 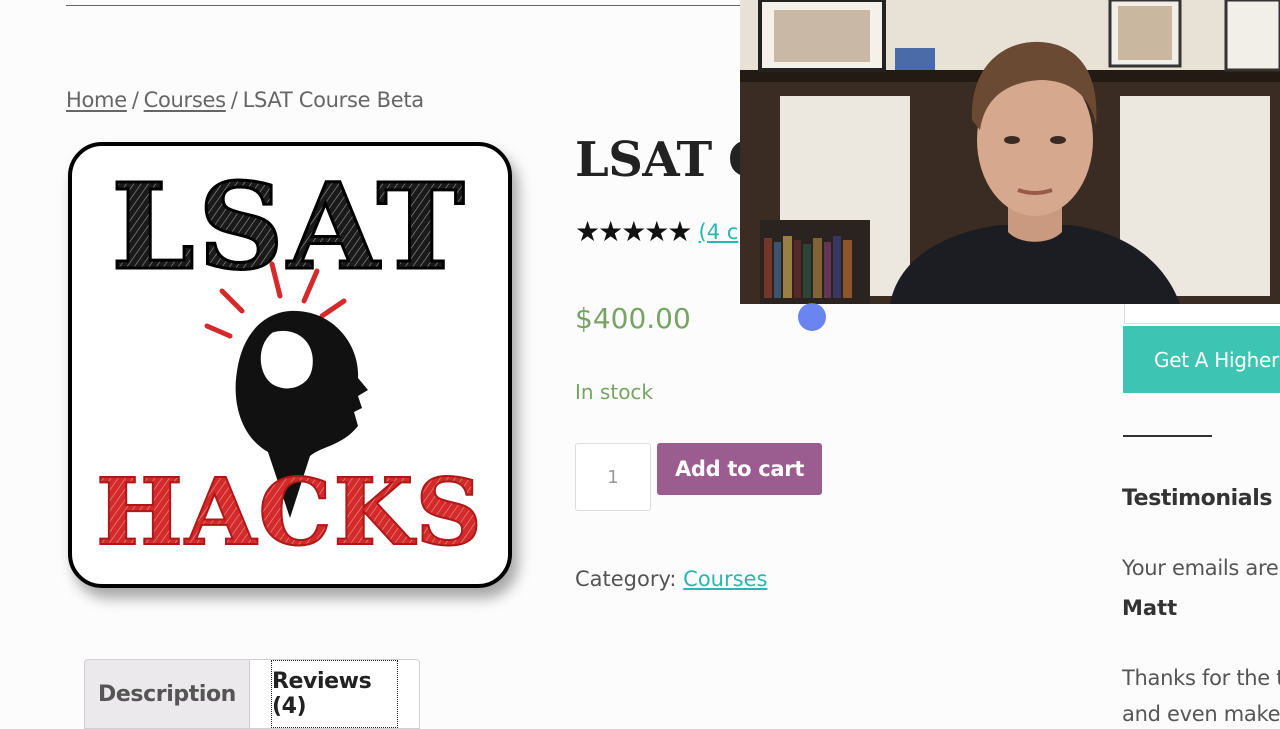 What do you see at coordinates (614, 392) in the screenshot?
I see `stock-status: In stock` at bounding box center [614, 392].